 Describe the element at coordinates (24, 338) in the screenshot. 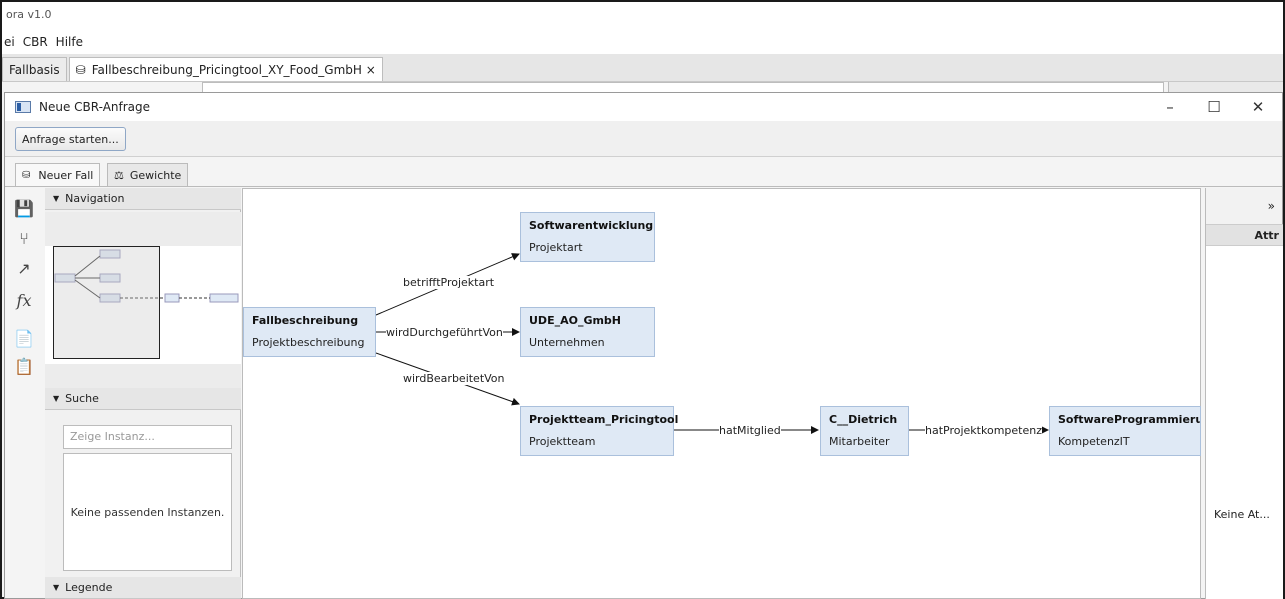

I see `code-file-icon: 📄` at that location.